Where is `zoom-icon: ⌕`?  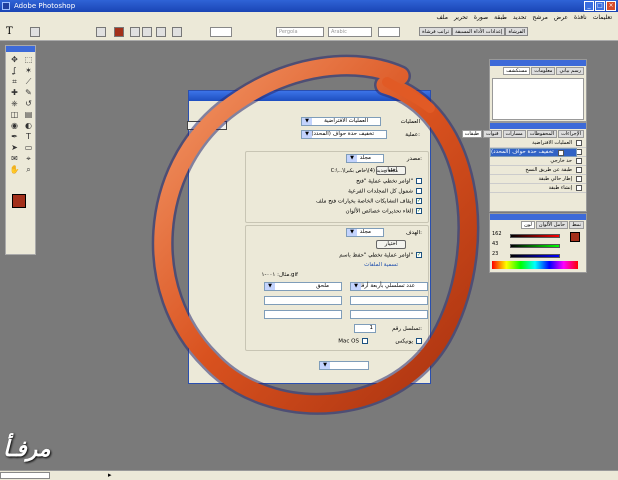
zoom-icon: ⌕ is located at coordinates (28, 170).